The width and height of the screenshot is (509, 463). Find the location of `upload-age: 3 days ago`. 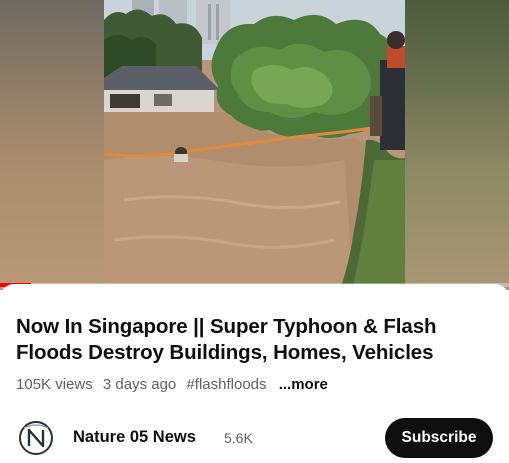

upload-age: 3 days ago is located at coordinates (139, 384).